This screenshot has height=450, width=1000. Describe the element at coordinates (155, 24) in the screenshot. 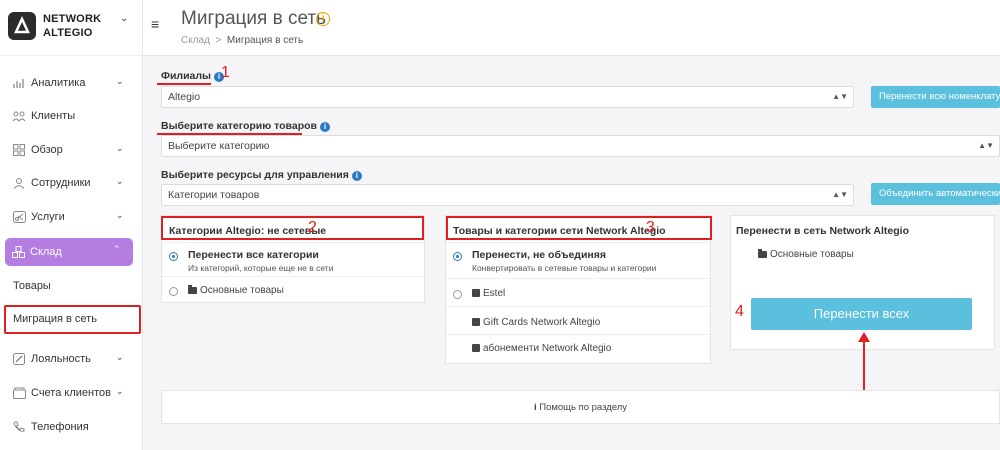

I see `hamburger-menu-icon: ≡` at that location.